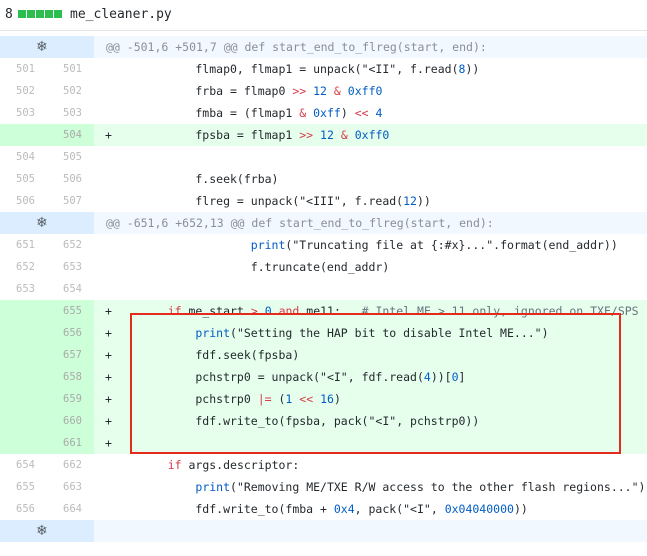 The width and height of the screenshot is (647, 556). Describe the element at coordinates (23, 69) in the screenshot. I see `old-line-number: 501` at that location.